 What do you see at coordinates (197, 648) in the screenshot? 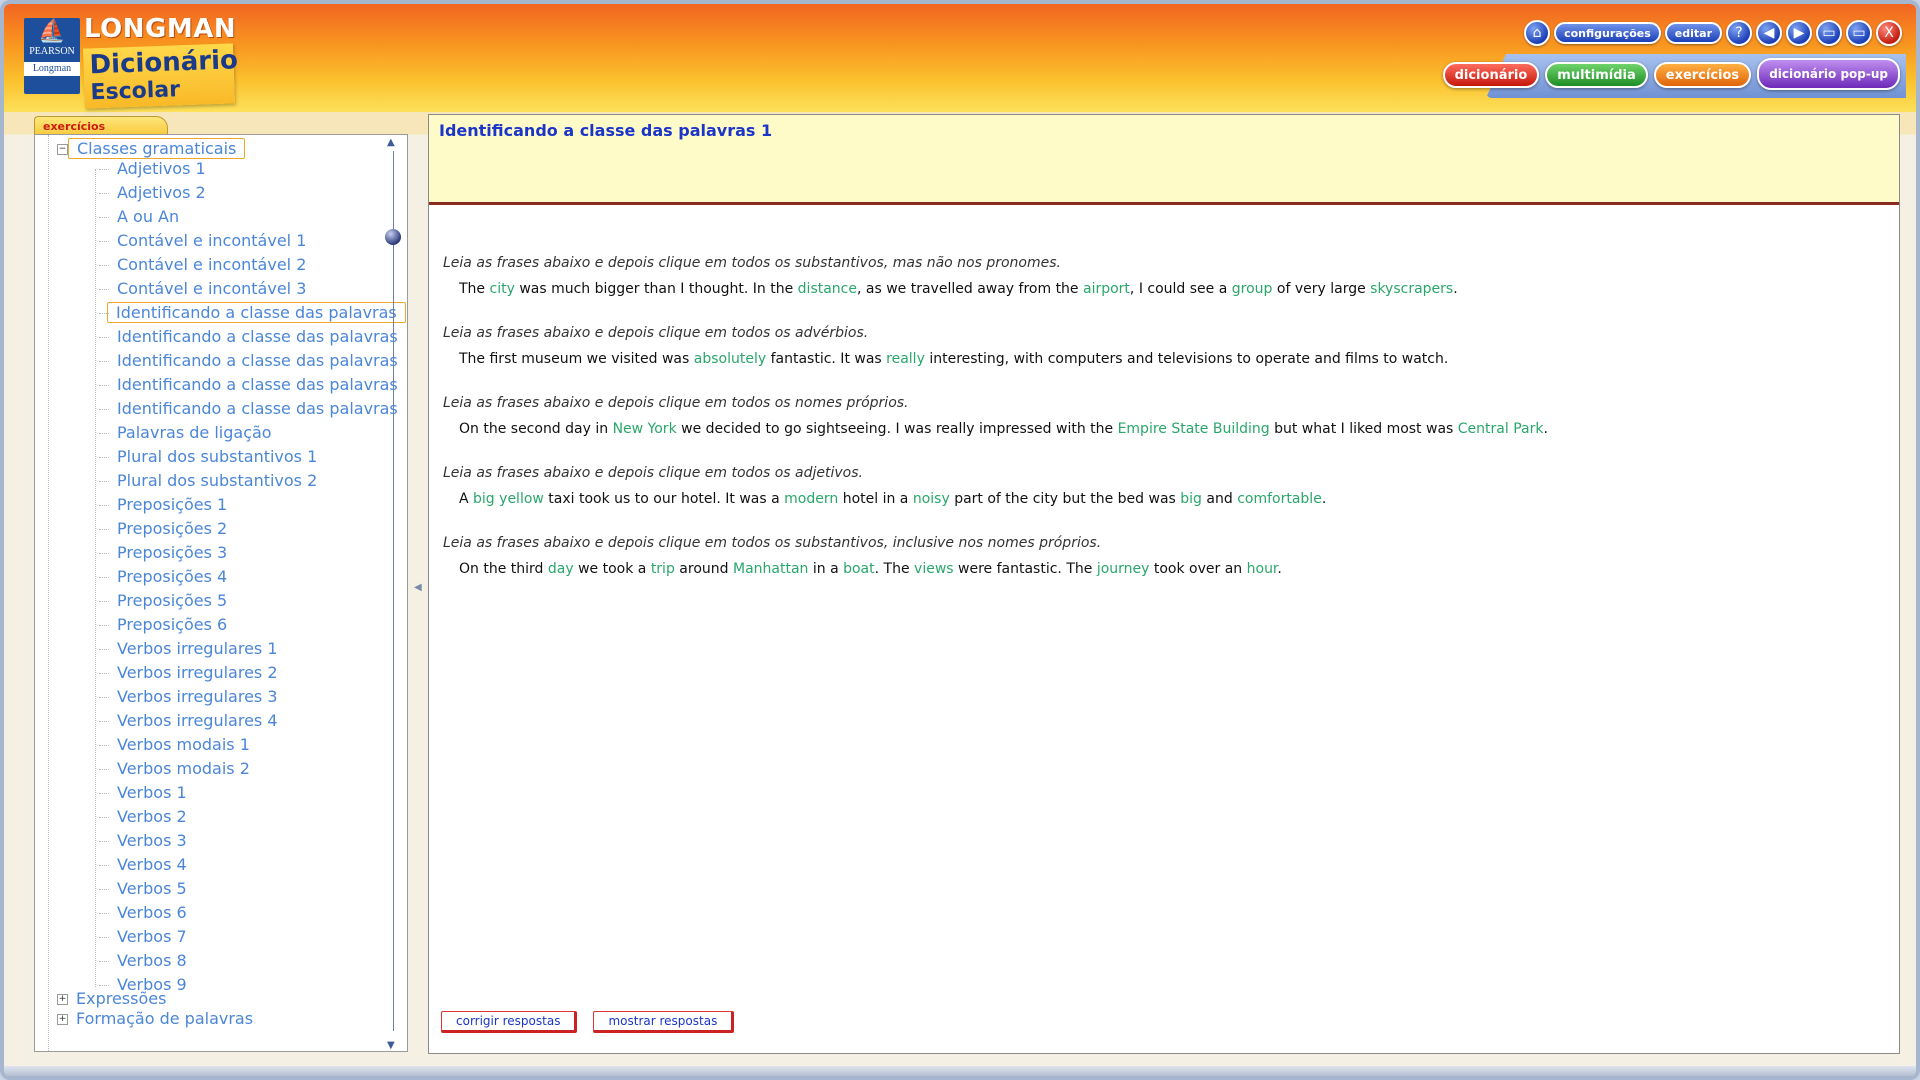
I see `tree-item-label: Verbos irregulares 1` at bounding box center [197, 648].